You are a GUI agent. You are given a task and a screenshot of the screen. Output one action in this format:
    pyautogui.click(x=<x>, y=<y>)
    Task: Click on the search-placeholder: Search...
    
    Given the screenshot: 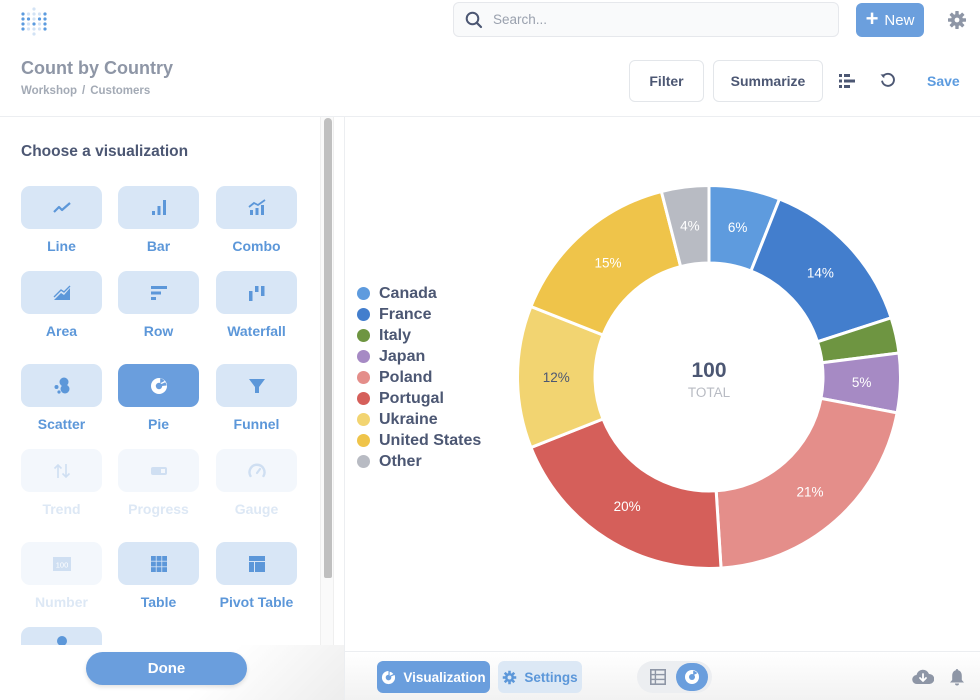 What is the action you would take?
    pyautogui.click(x=520, y=19)
    